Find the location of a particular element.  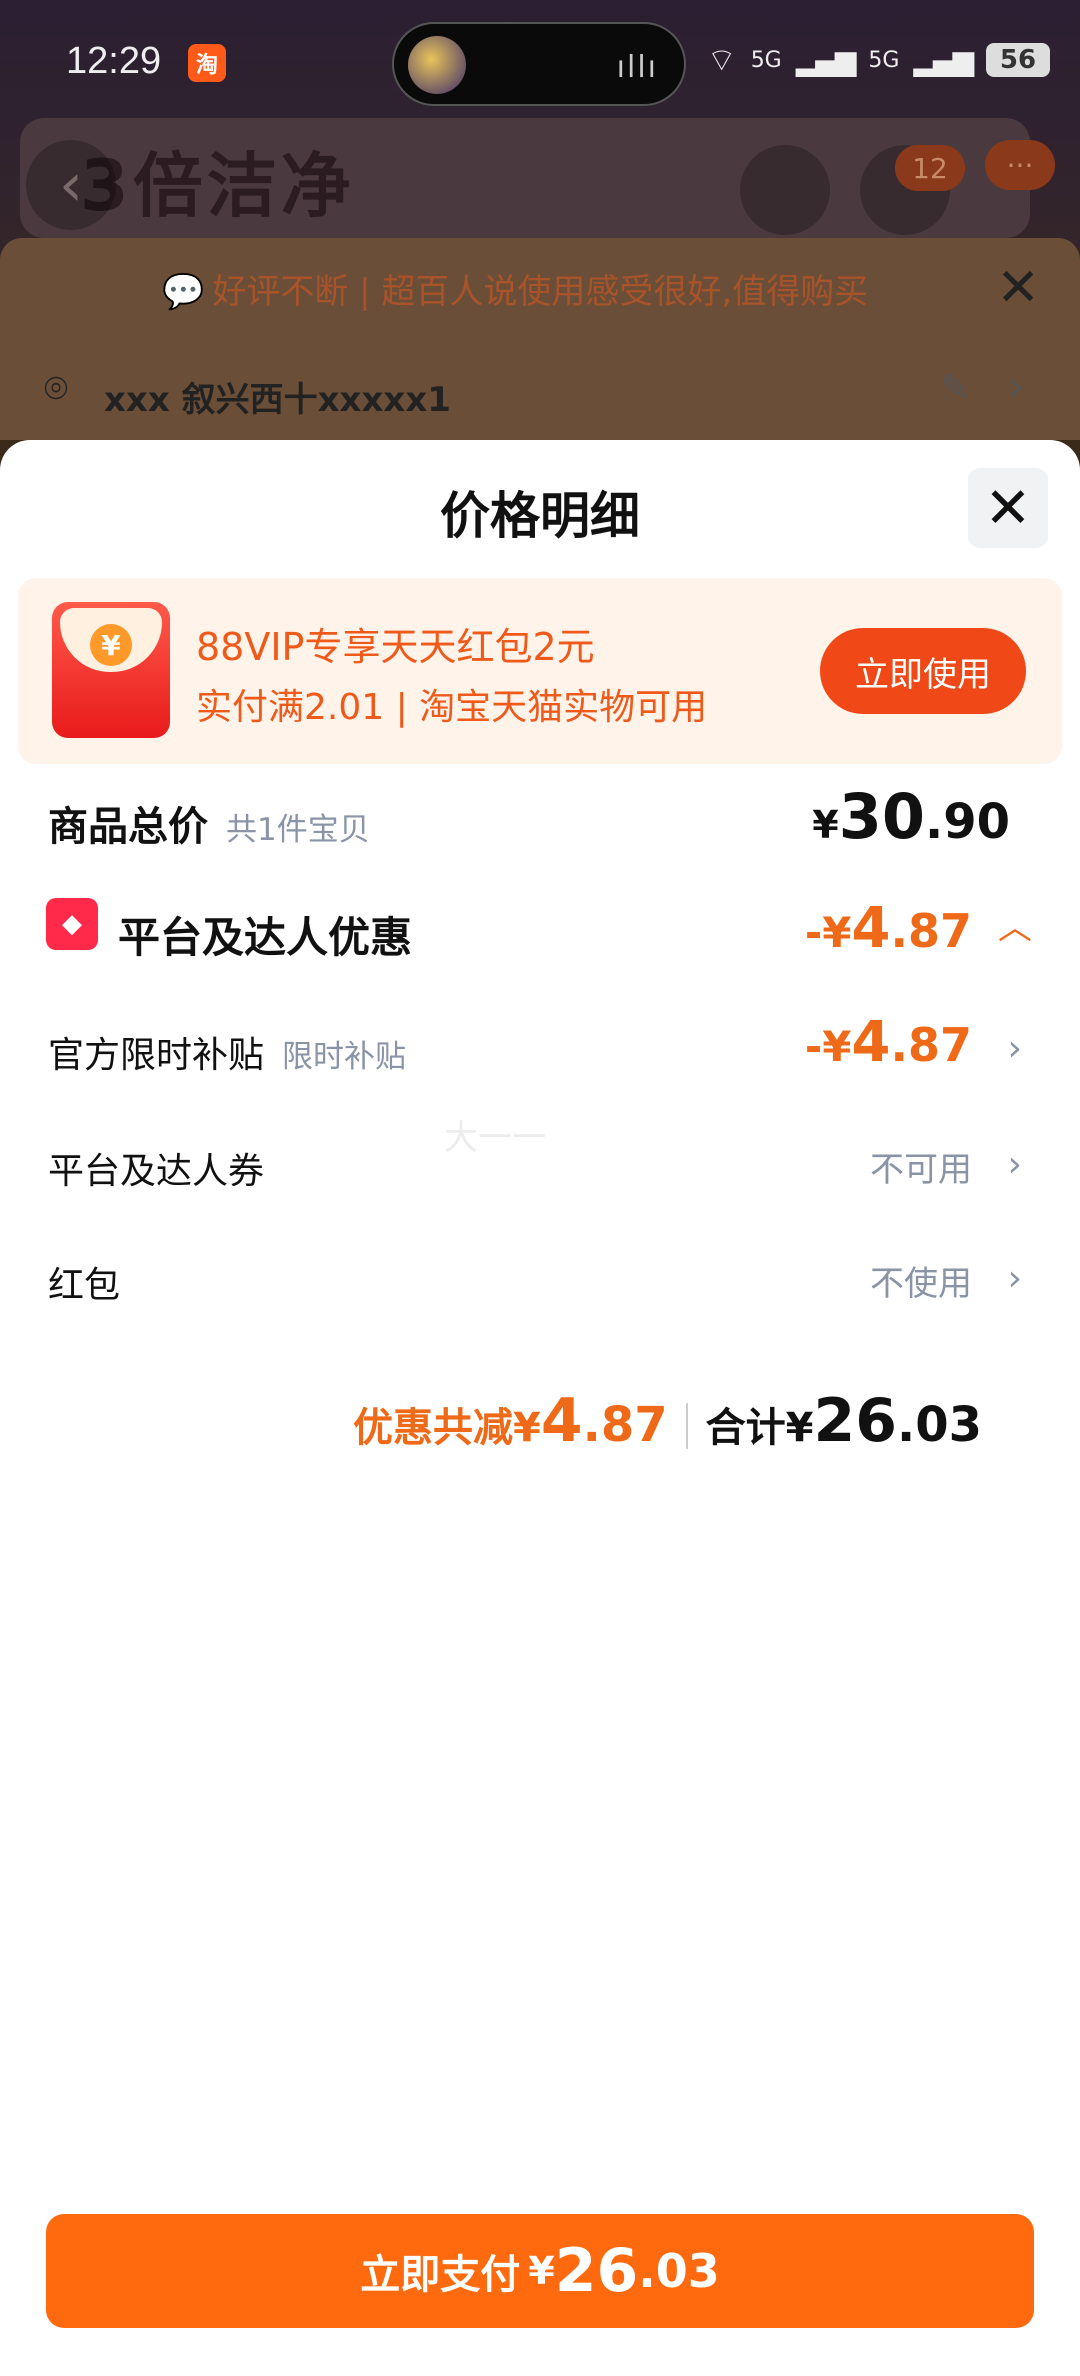

close-icon: ✕ is located at coordinates (1008, 508).